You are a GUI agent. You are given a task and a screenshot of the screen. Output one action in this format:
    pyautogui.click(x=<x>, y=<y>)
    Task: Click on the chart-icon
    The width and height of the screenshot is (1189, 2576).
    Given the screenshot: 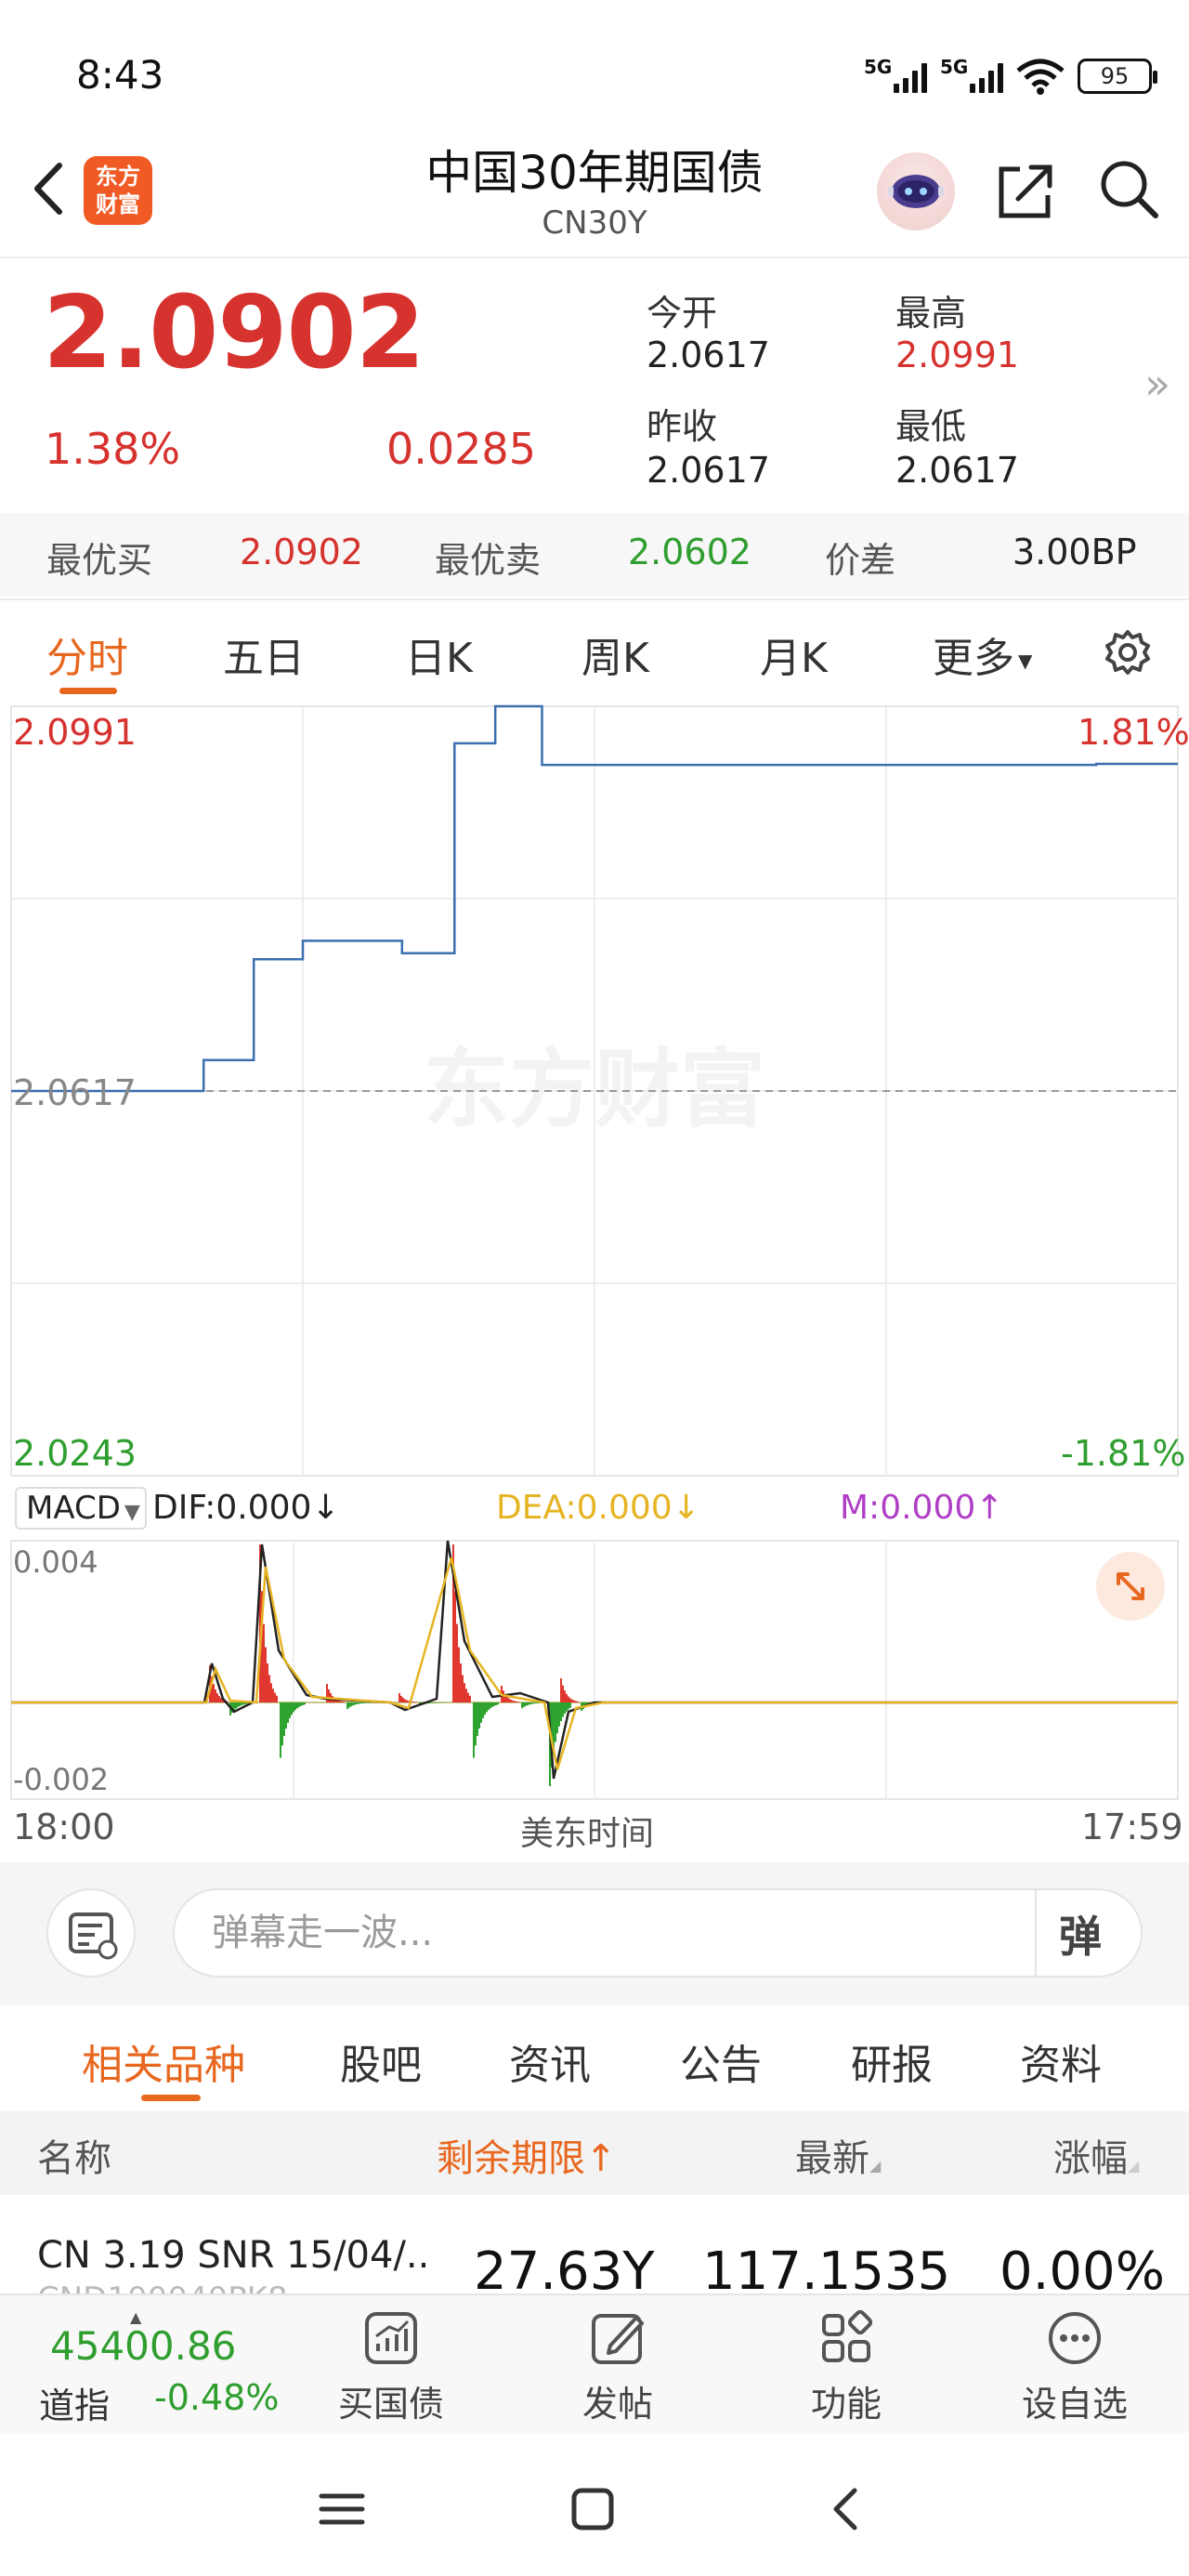 What is the action you would take?
    pyautogui.click(x=391, y=2338)
    